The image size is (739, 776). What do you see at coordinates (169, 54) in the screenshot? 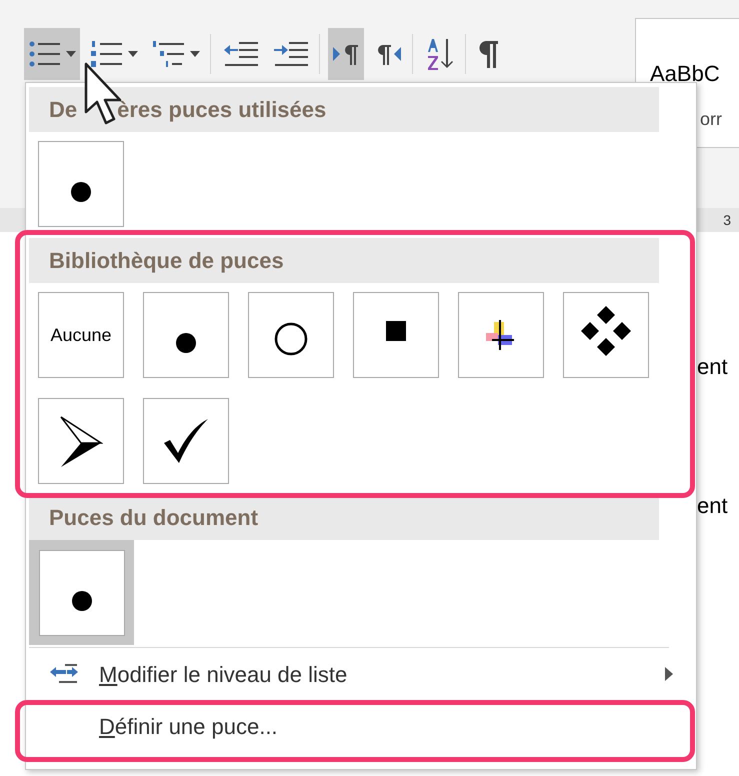
I see `multilevel-list-icon` at bounding box center [169, 54].